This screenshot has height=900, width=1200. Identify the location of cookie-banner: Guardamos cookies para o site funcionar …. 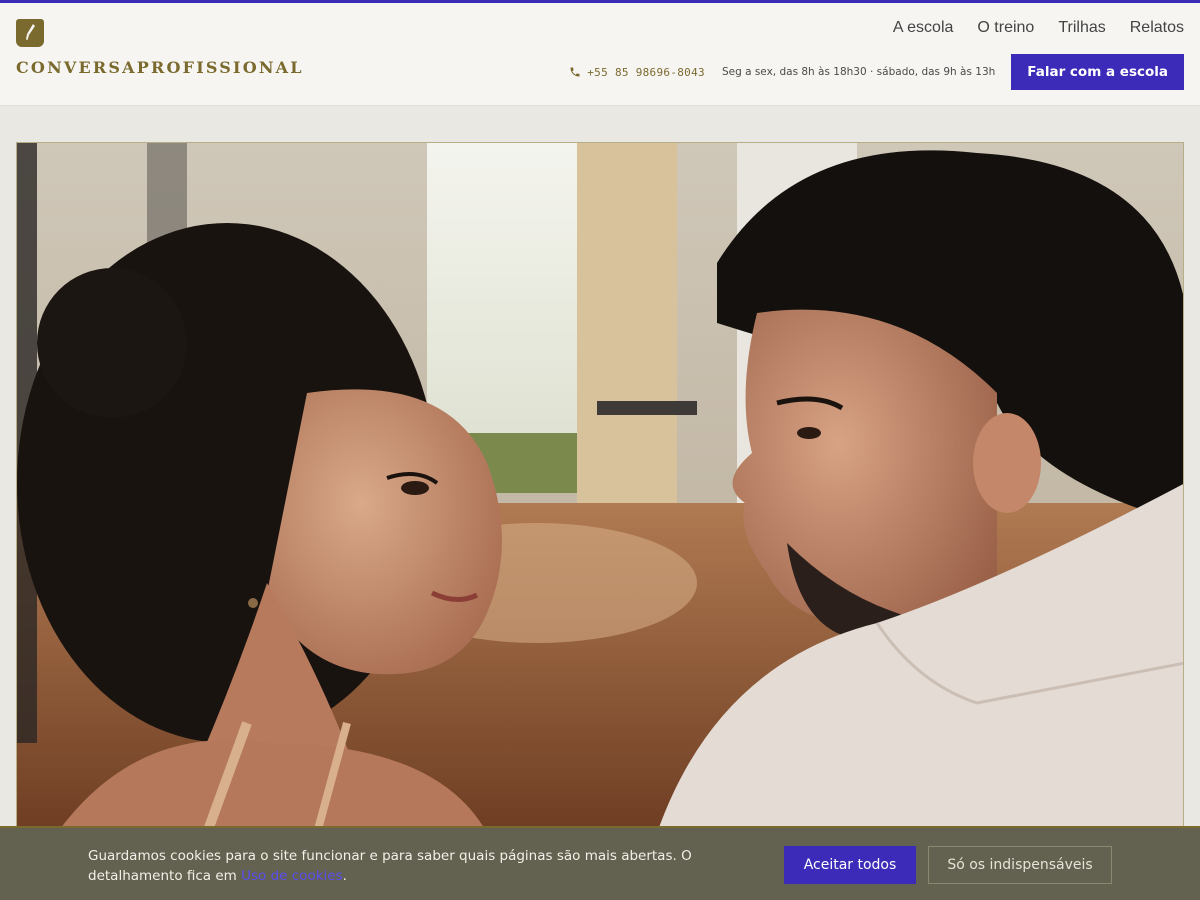
(600, 863).